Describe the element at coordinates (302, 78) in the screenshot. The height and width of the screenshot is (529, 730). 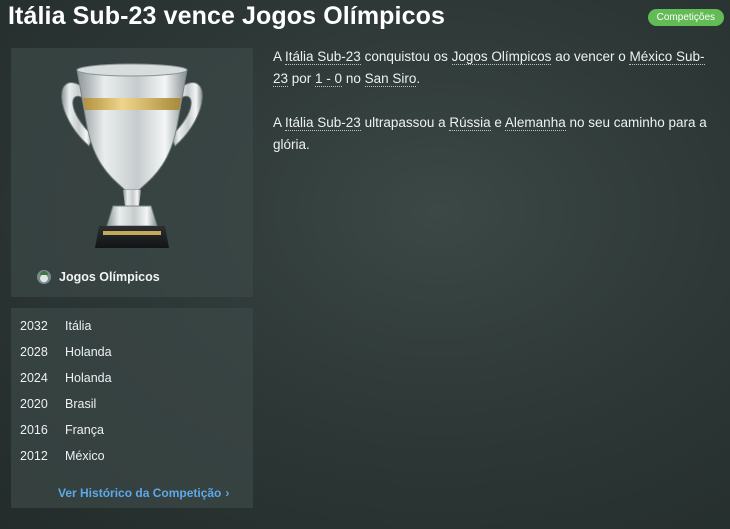
I see `article-text: por` at that location.